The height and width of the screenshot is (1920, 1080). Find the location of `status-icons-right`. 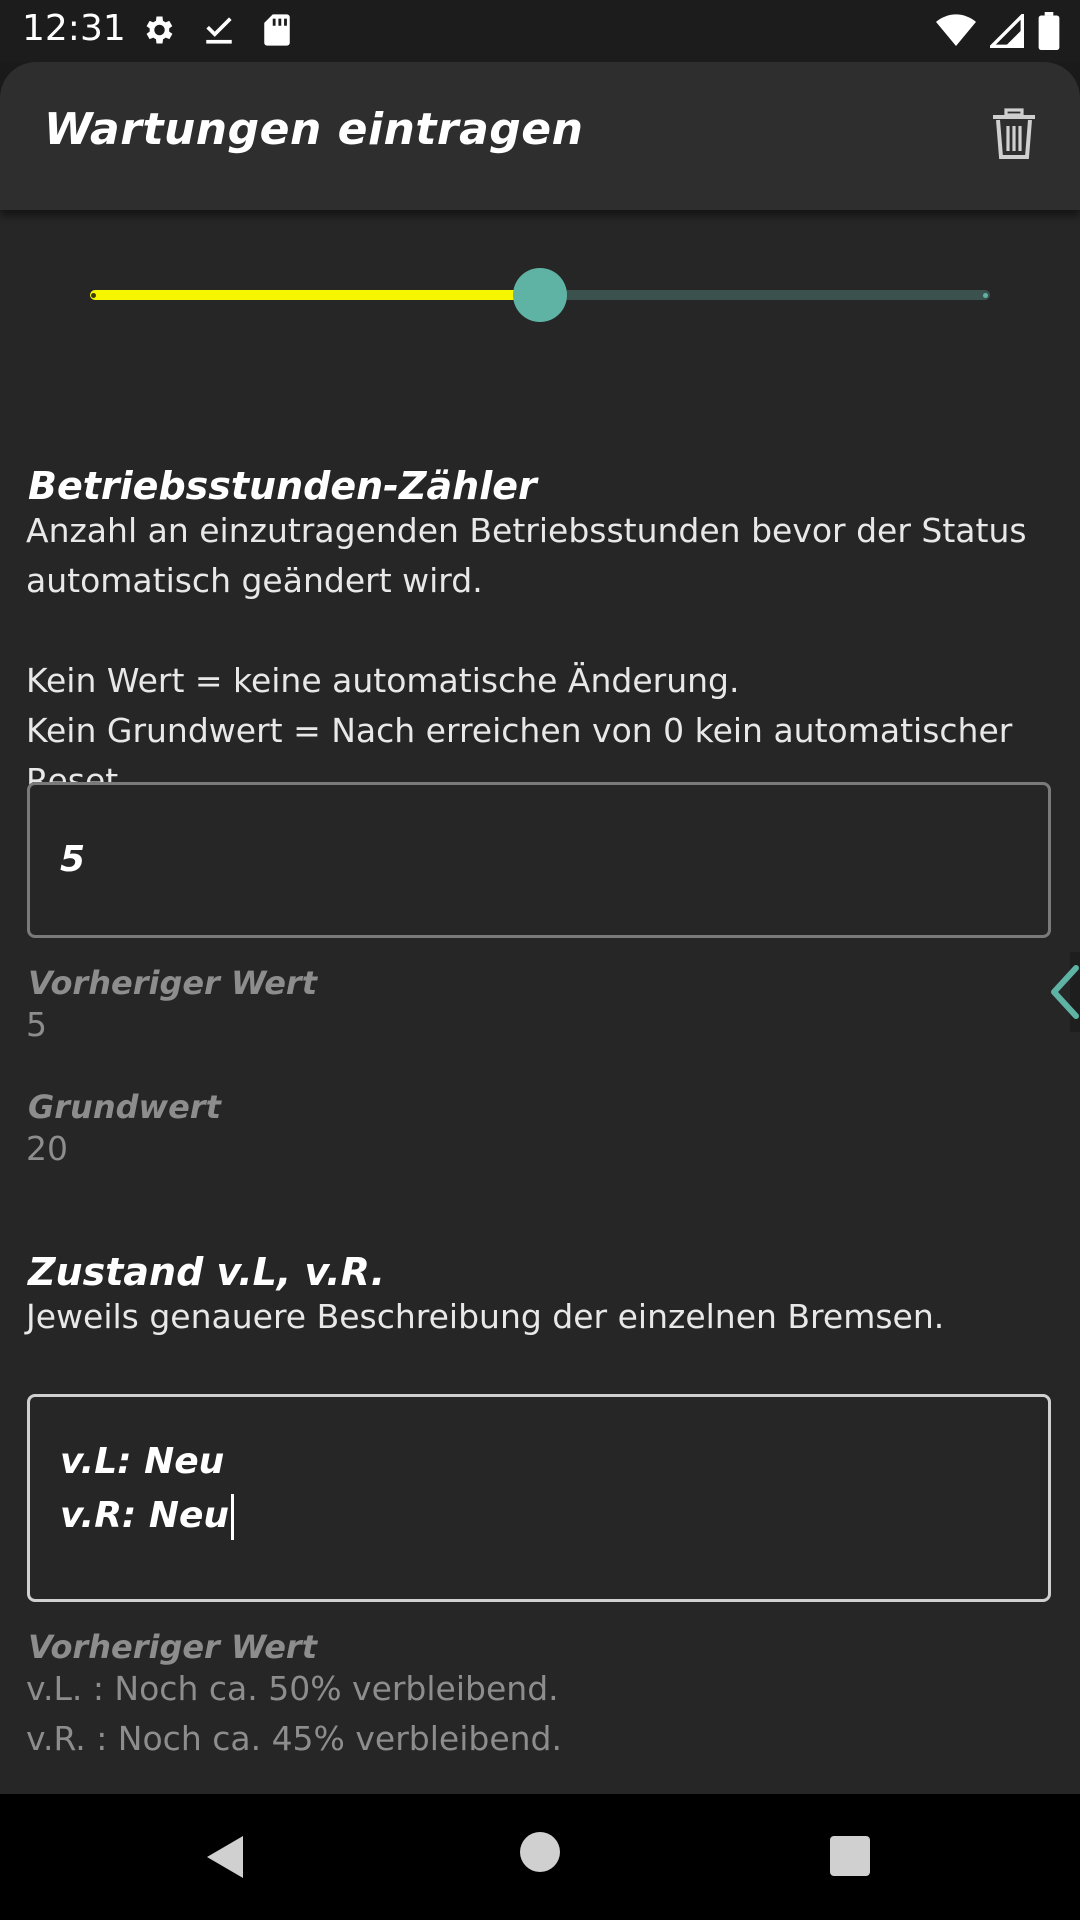

status-icons-right is located at coordinates (998, 32).